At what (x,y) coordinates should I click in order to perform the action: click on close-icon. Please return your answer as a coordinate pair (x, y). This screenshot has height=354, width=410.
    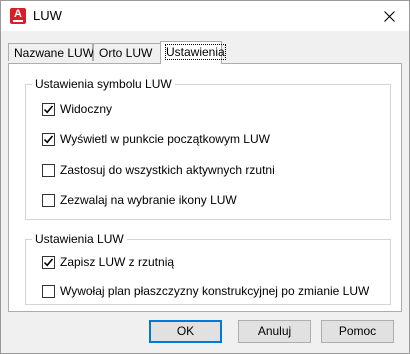
    Looking at the image, I should click on (389, 16).